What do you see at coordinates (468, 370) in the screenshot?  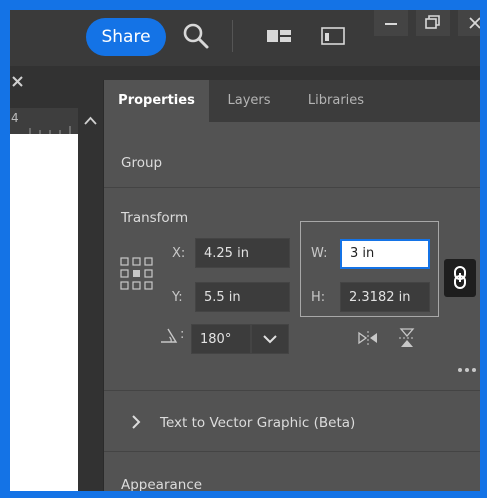 I see `more-options-icon` at bounding box center [468, 370].